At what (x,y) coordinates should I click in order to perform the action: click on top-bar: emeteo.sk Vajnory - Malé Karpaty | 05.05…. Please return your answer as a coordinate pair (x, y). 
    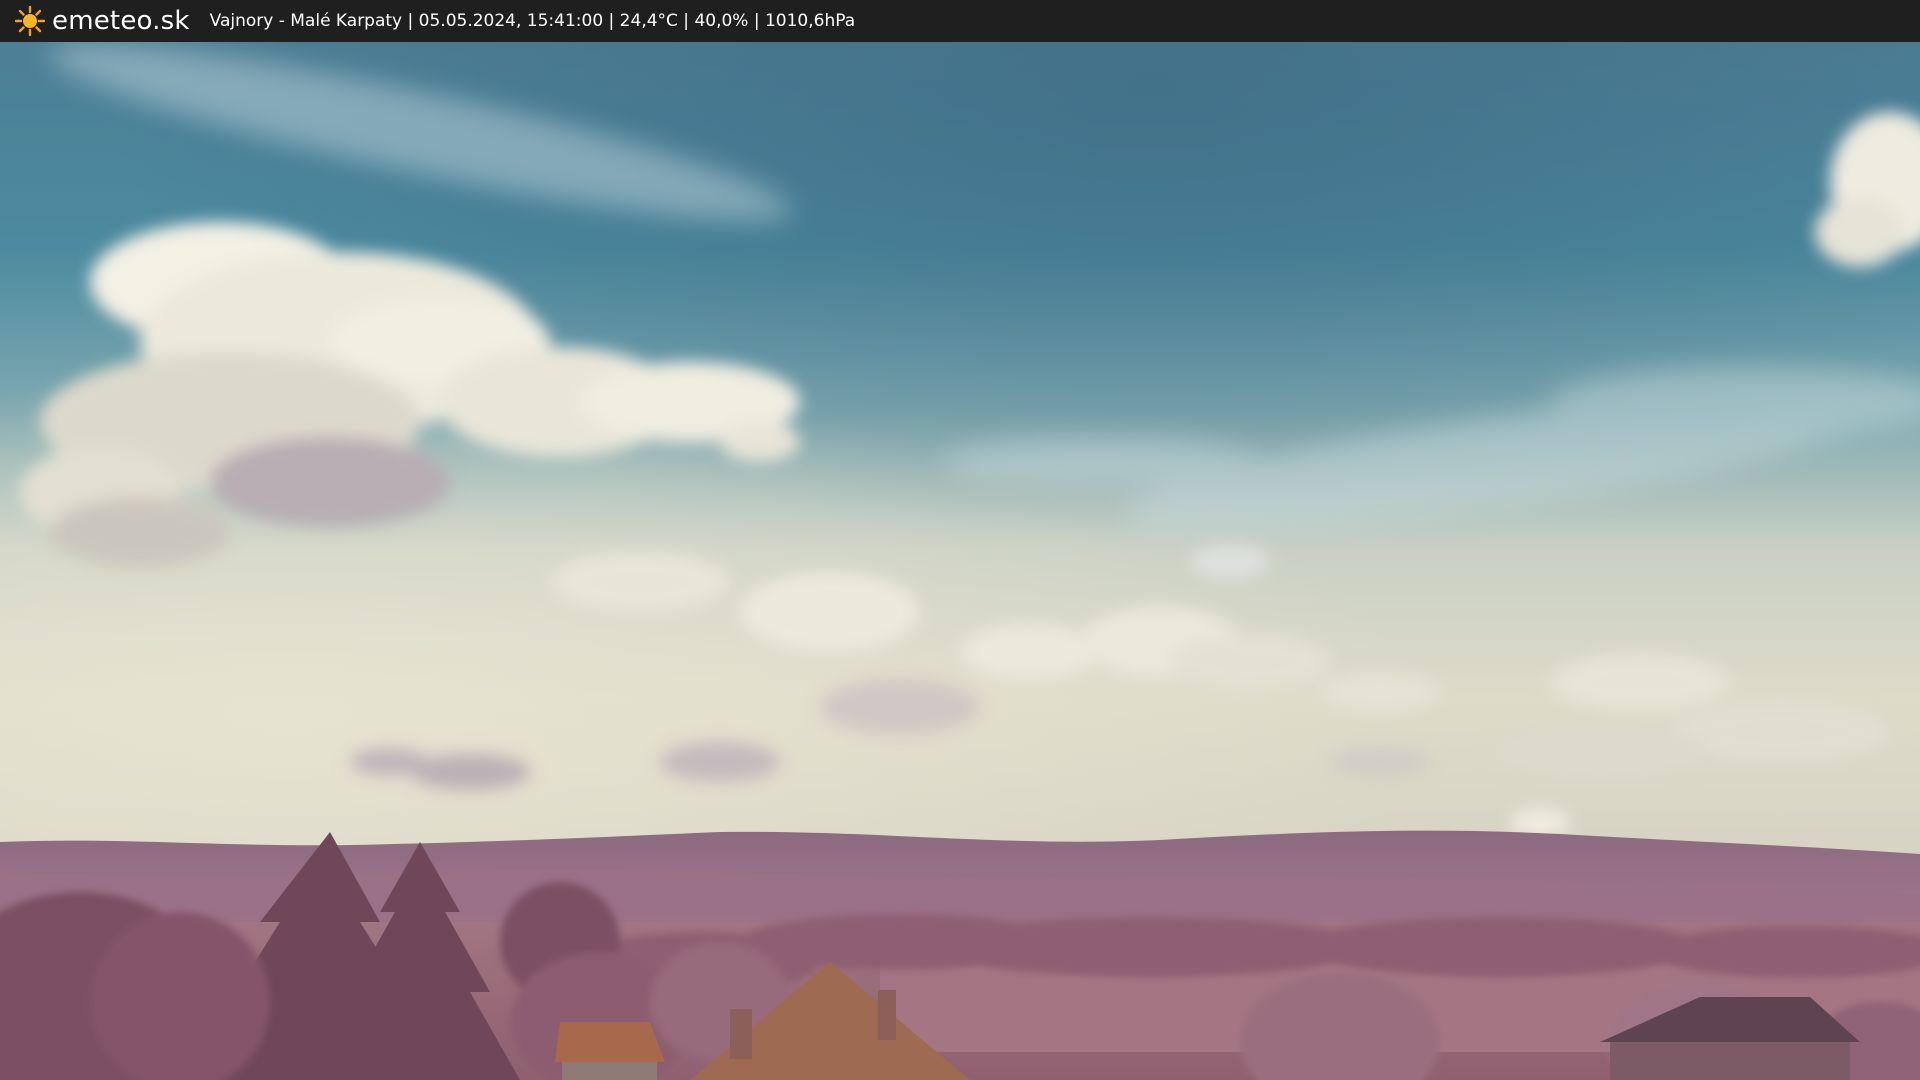
    Looking at the image, I should click on (960, 21).